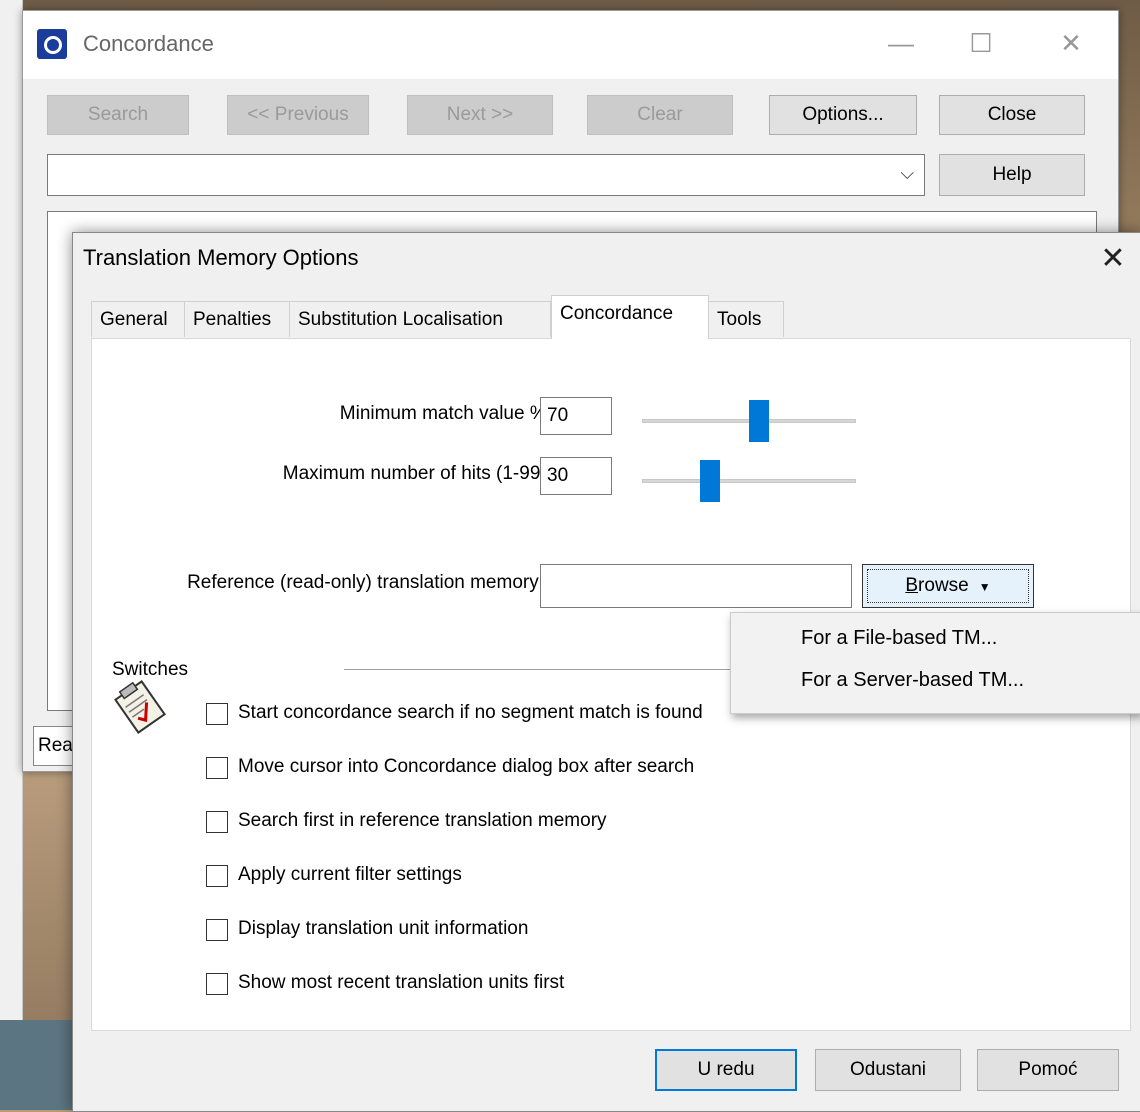 The image size is (1140, 1112). Describe the element at coordinates (480, 115) in the screenshot. I see `next-button: Next >>` at that location.